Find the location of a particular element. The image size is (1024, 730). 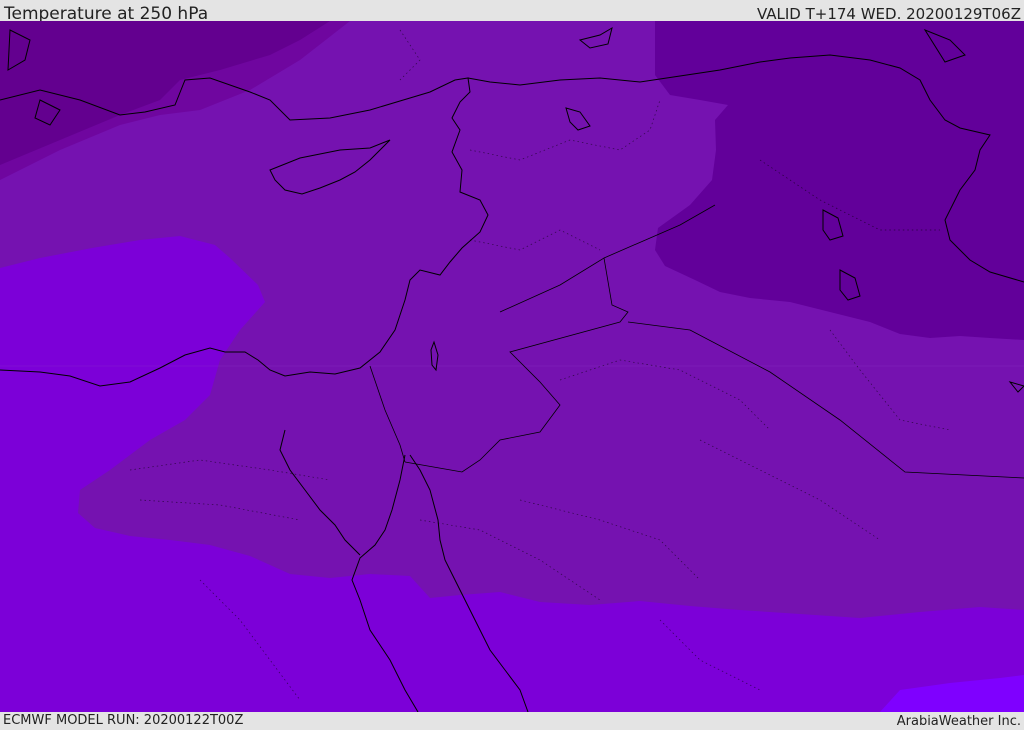

model-run: ECMWF MODEL RUN: 20200122T00Z is located at coordinates (123, 720).